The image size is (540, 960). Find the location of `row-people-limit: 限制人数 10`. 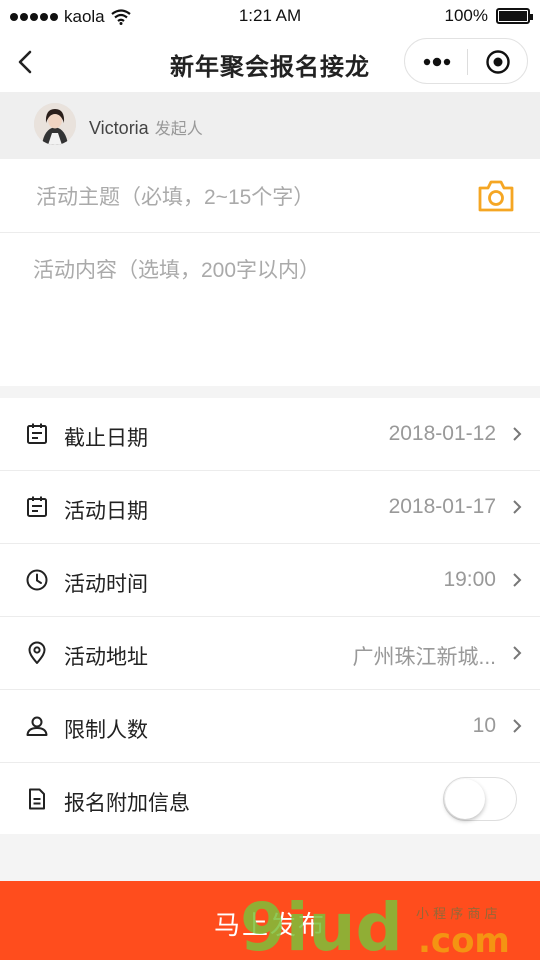

row-people-limit: 限制人数 10 is located at coordinates (270, 726).